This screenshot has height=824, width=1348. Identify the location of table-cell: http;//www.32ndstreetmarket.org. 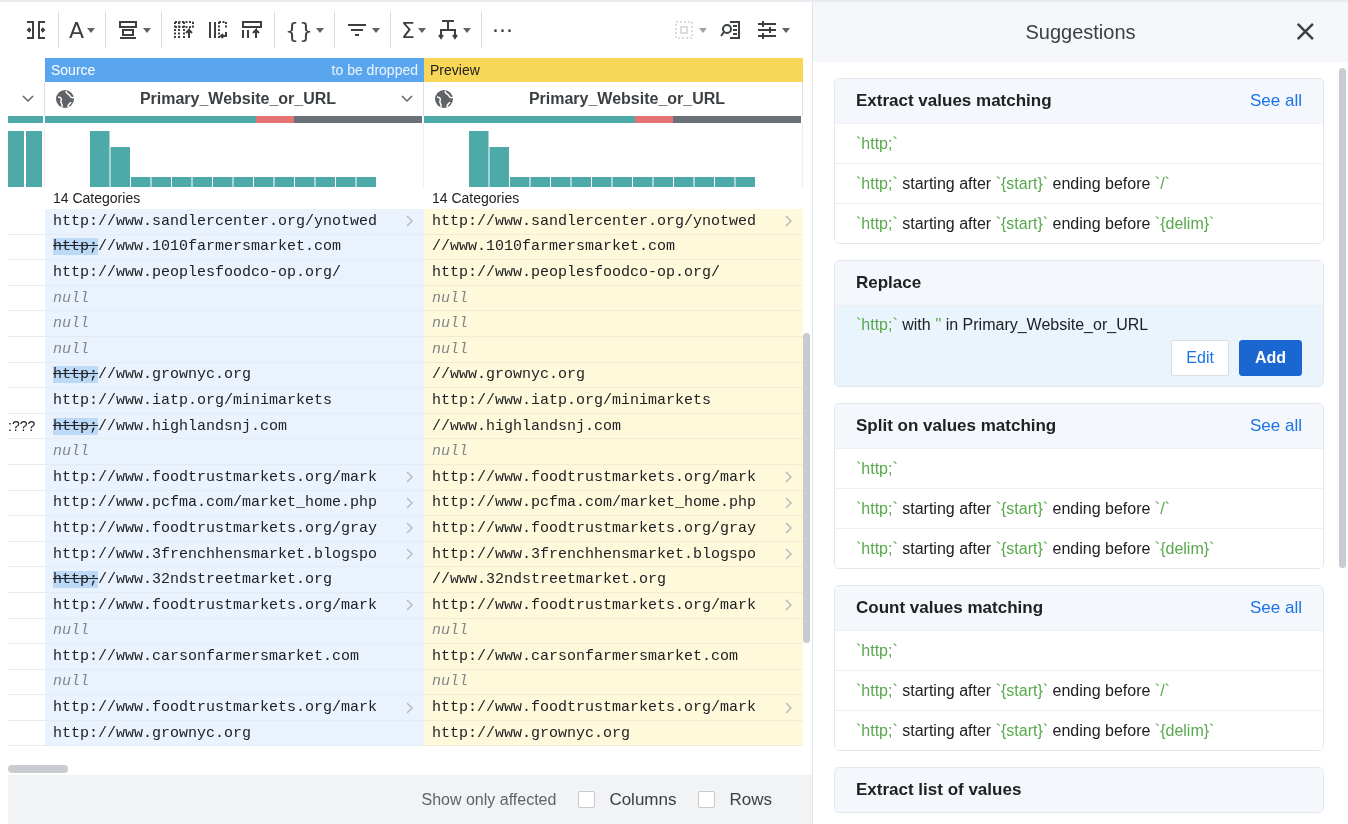
(234, 580).